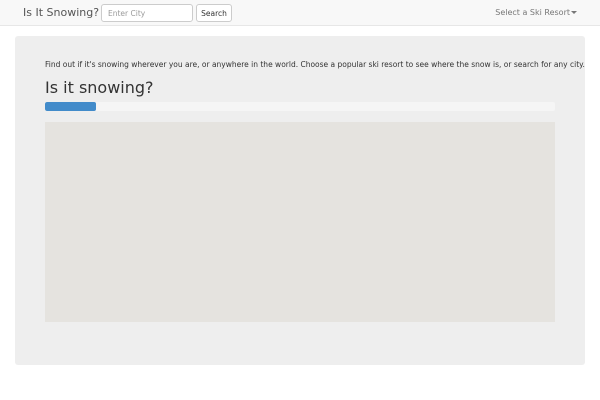 The height and width of the screenshot is (400, 600). What do you see at coordinates (574, 12) in the screenshot?
I see `caret-down-icon` at bounding box center [574, 12].